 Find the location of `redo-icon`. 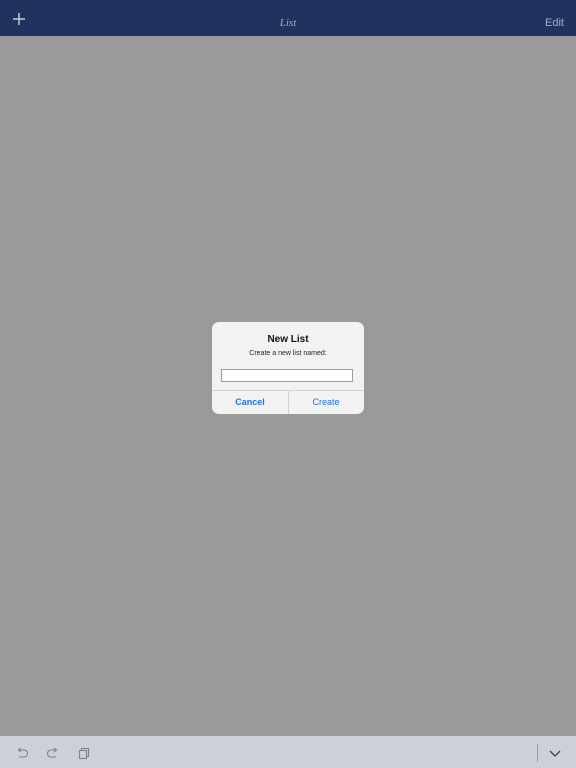

redo-icon is located at coordinates (53, 753).